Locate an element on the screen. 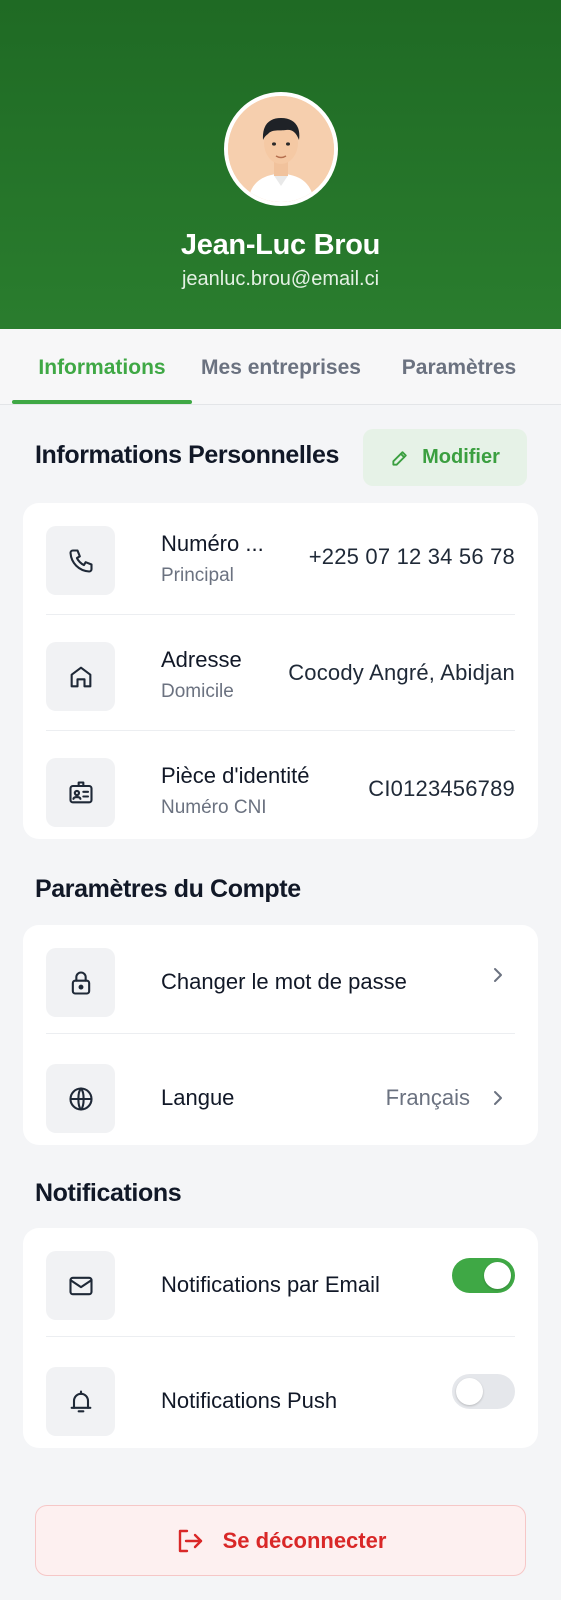 This screenshot has width=561, height=1600. mail-icon is located at coordinates (80, 1285).